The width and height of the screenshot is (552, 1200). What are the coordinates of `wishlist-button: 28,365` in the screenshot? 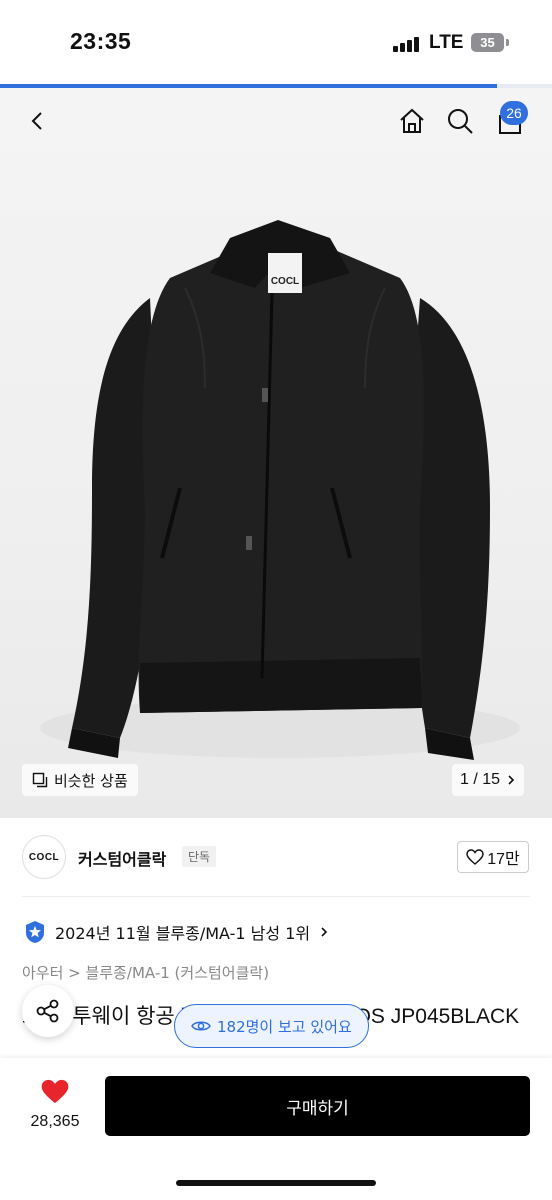 It's located at (55, 1104).